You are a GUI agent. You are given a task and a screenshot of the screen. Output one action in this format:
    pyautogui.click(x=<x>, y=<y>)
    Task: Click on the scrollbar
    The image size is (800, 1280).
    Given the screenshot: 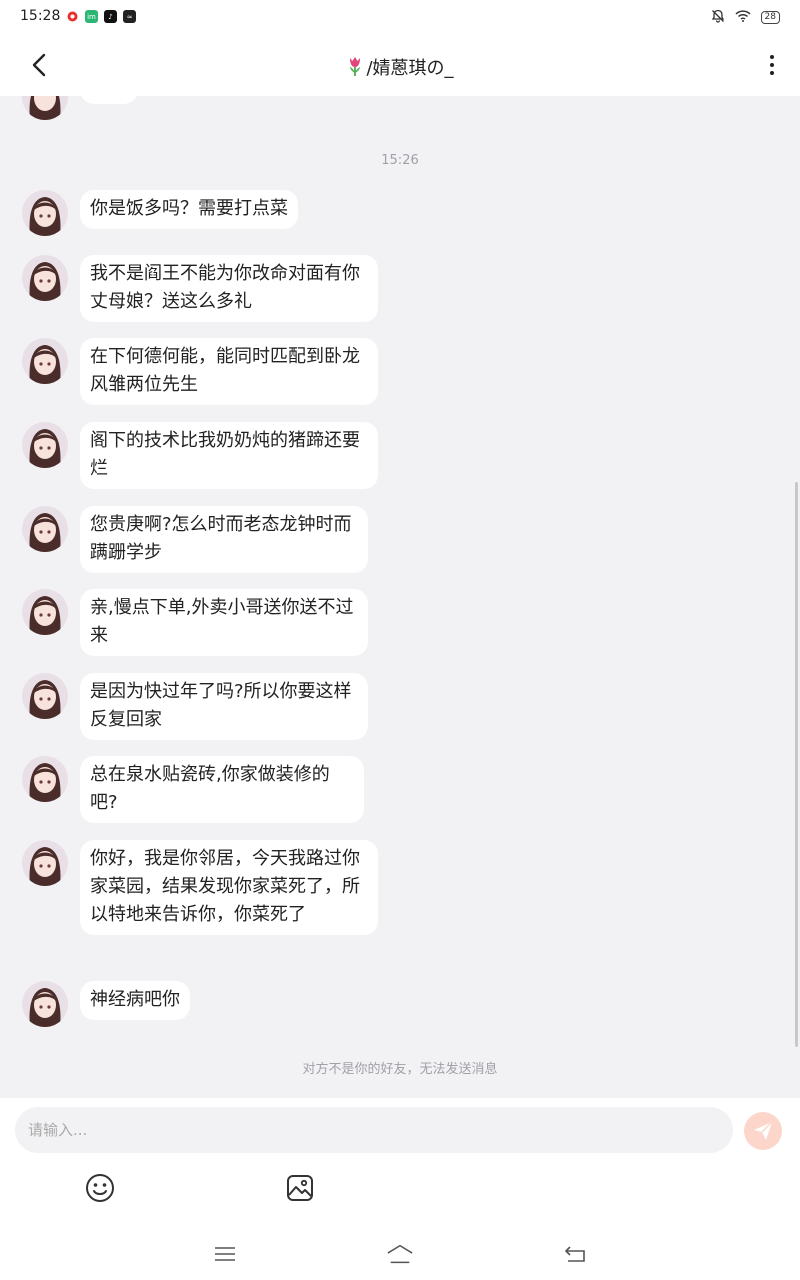 What is the action you would take?
    pyautogui.click(x=796, y=764)
    